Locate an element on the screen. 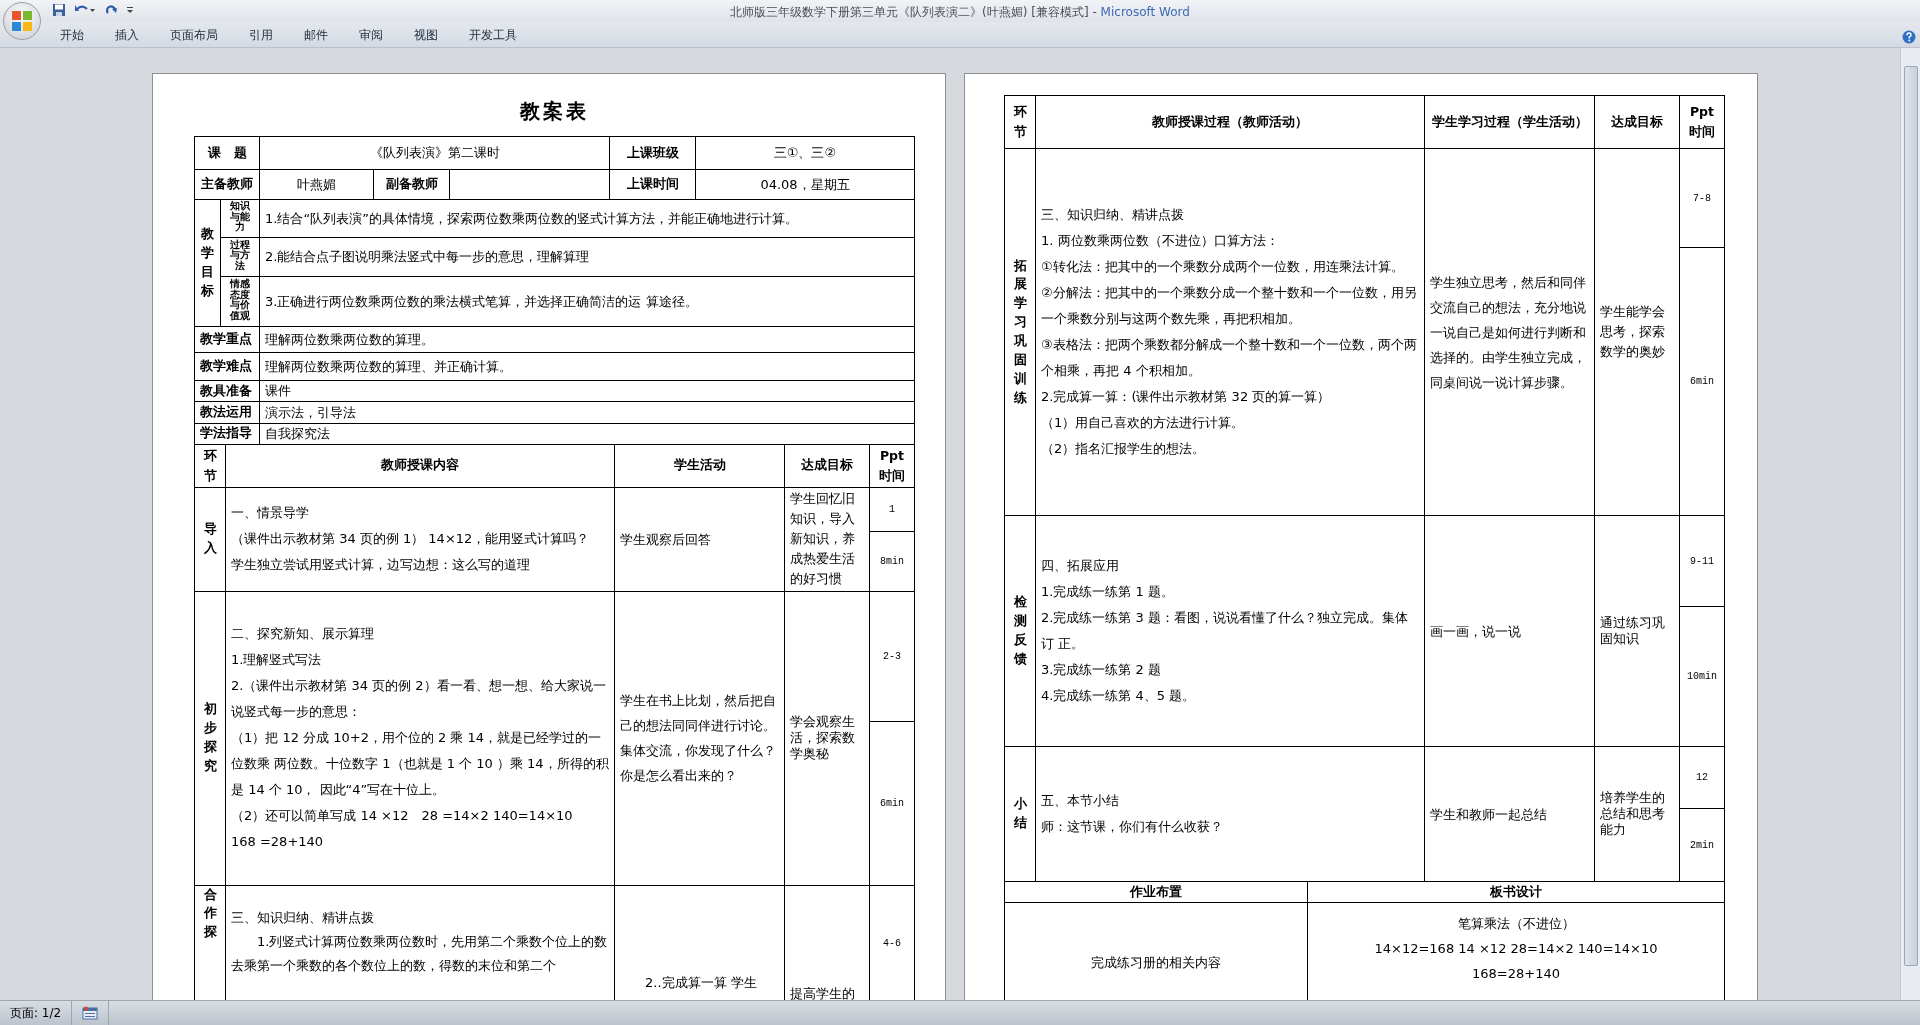 The image size is (1920, 1025). lesson-paragraph: 3.完成练一练第 2 题 is located at coordinates (1101, 670).